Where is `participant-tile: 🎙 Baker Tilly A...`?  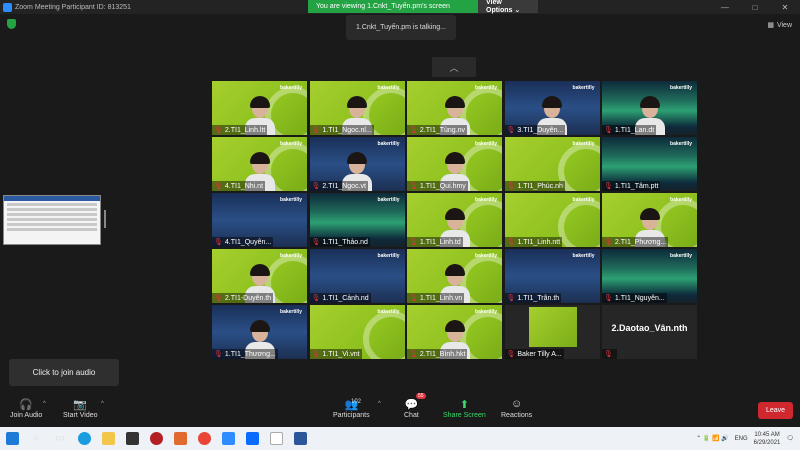
participant-tile: 🎙 Baker Tilly A... is located at coordinates (552, 332).